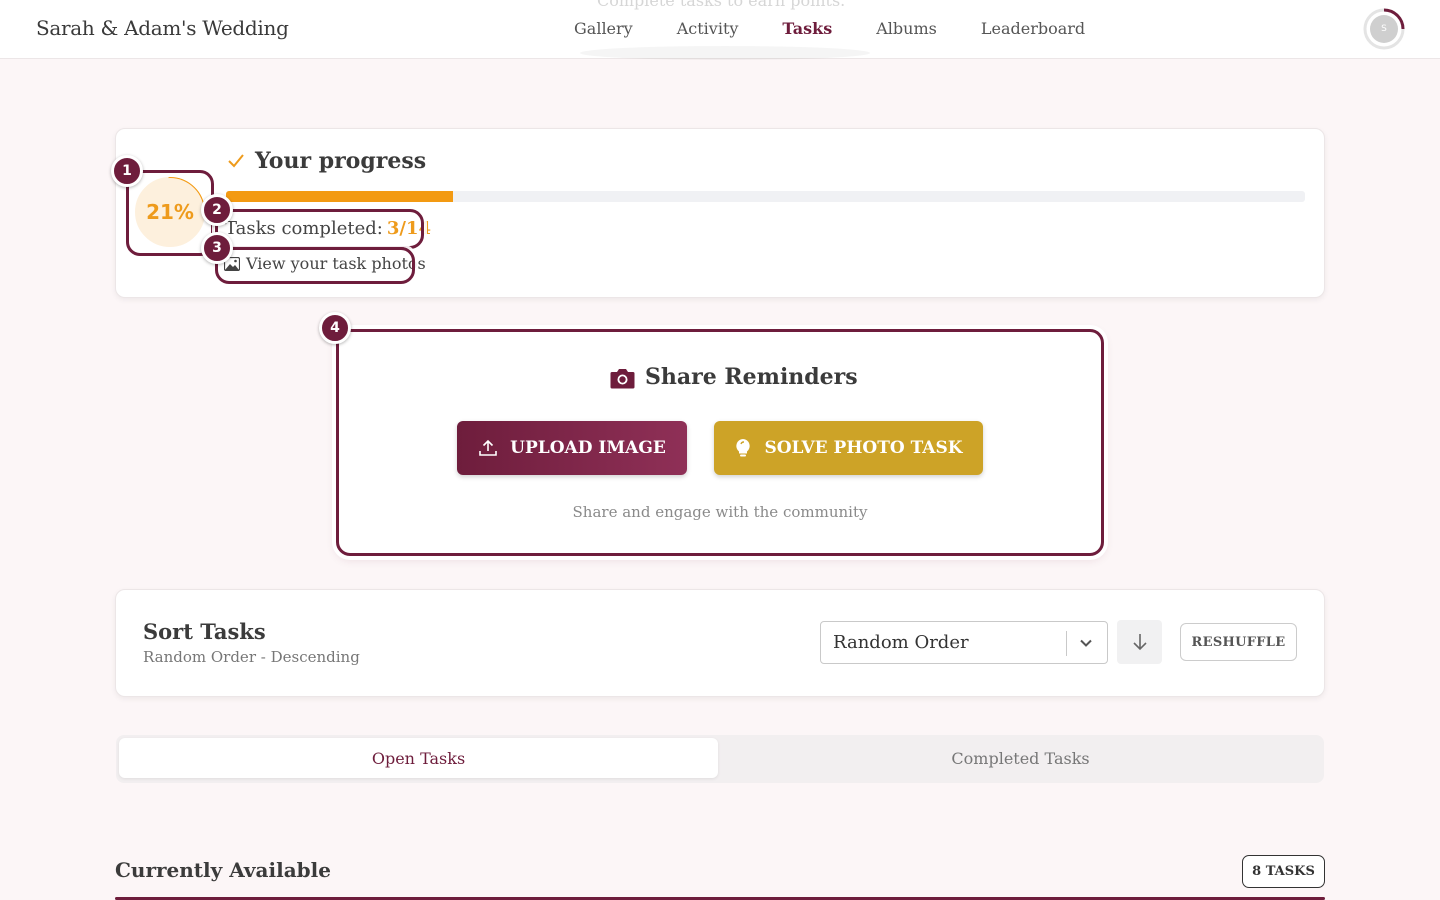 Image resolution: width=1440 pixels, height=900 pixels. What do you see at coordinates (1033, 28) in the screenshot?
I see `nav-leaderboard: Leaderboard` at bounding box center [1033, 28].